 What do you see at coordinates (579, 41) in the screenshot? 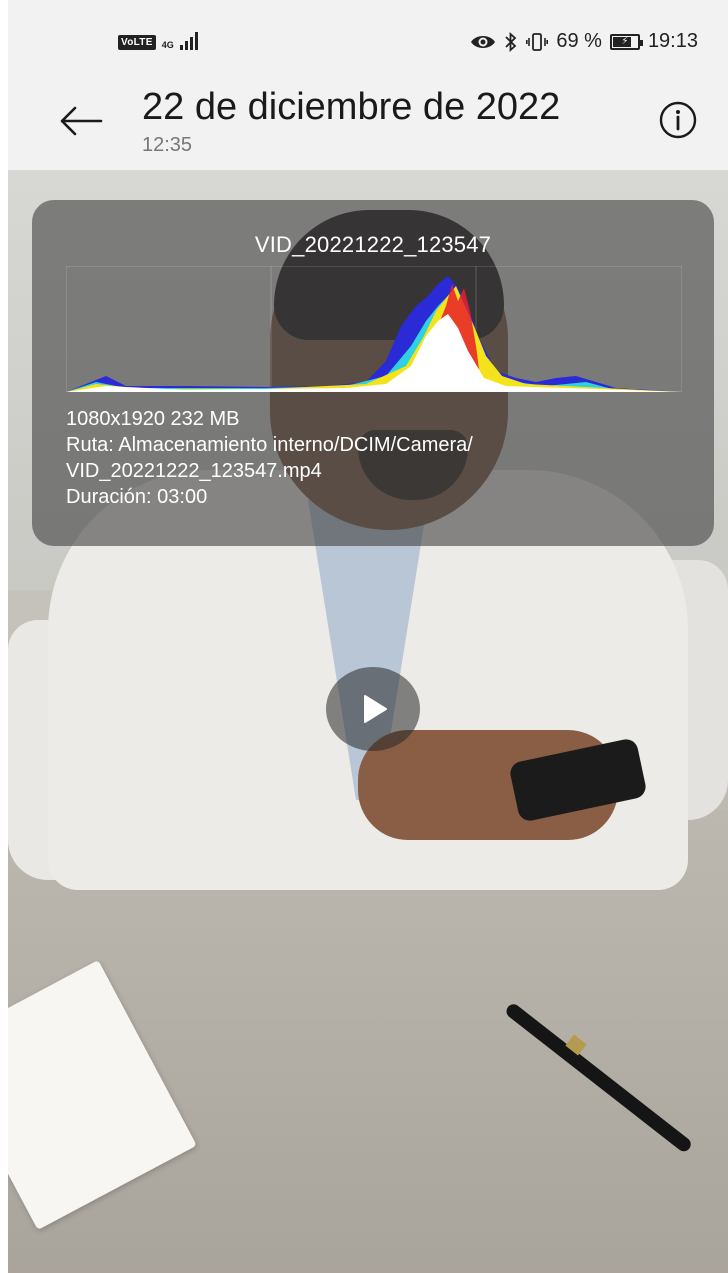
I see `battery-percent: 69 %` at bounding box center [579, 41].